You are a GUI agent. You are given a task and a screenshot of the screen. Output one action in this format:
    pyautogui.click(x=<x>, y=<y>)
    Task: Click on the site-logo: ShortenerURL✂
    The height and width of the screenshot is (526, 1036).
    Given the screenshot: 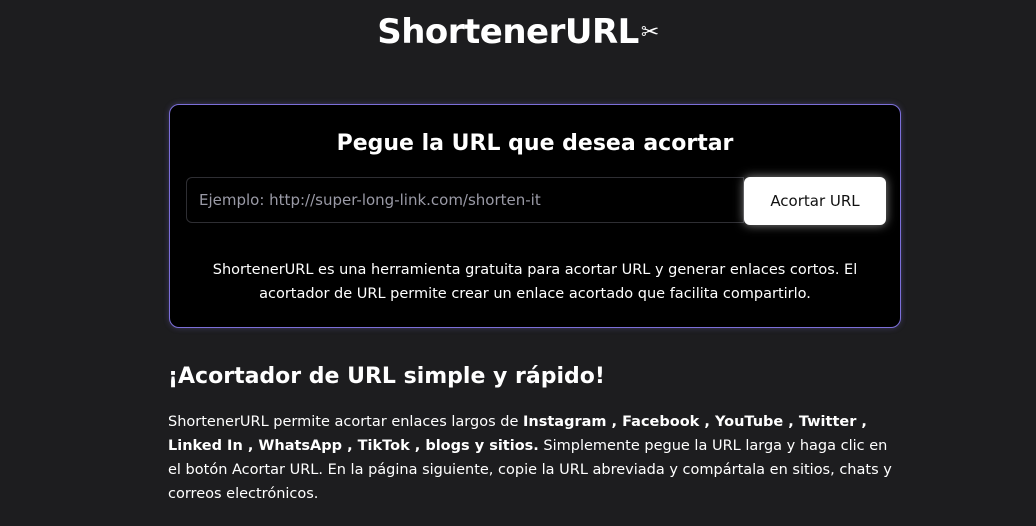 What is the action you would take?
    pyautogui.click(x=518, y=32)
    